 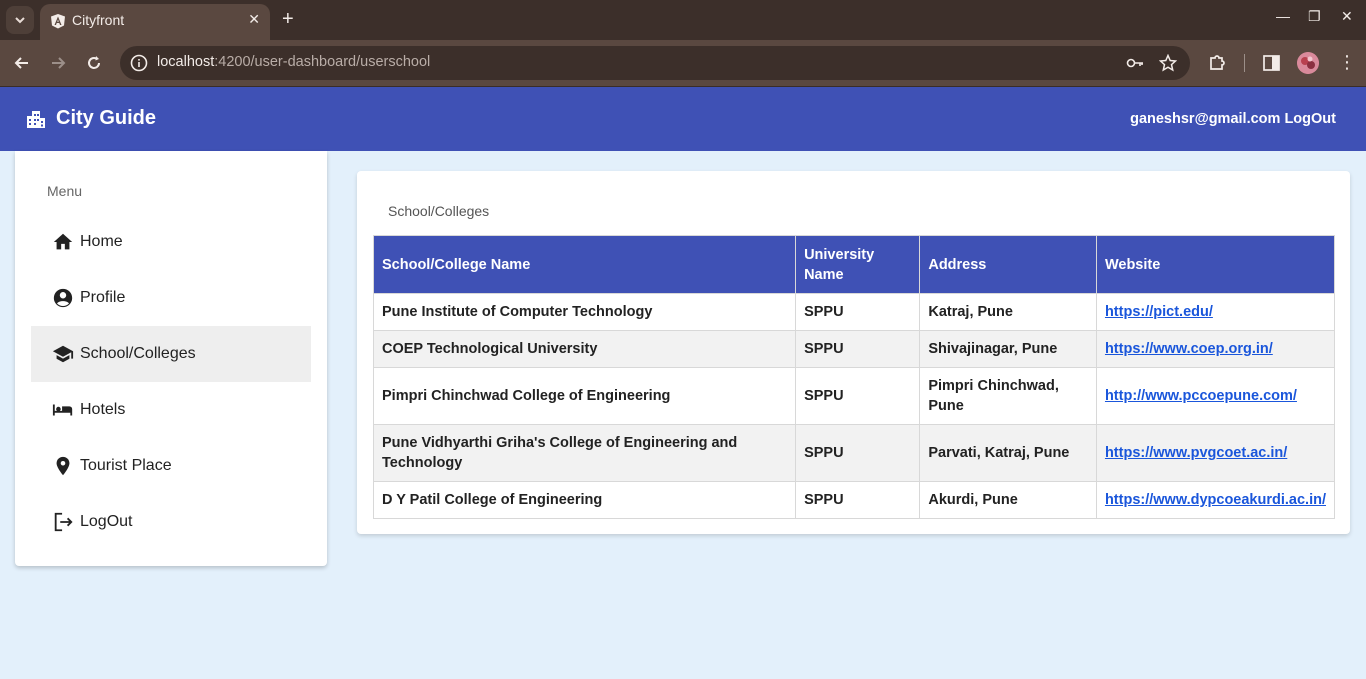 I want to click on reload-icon, so click(x=94, y=62).